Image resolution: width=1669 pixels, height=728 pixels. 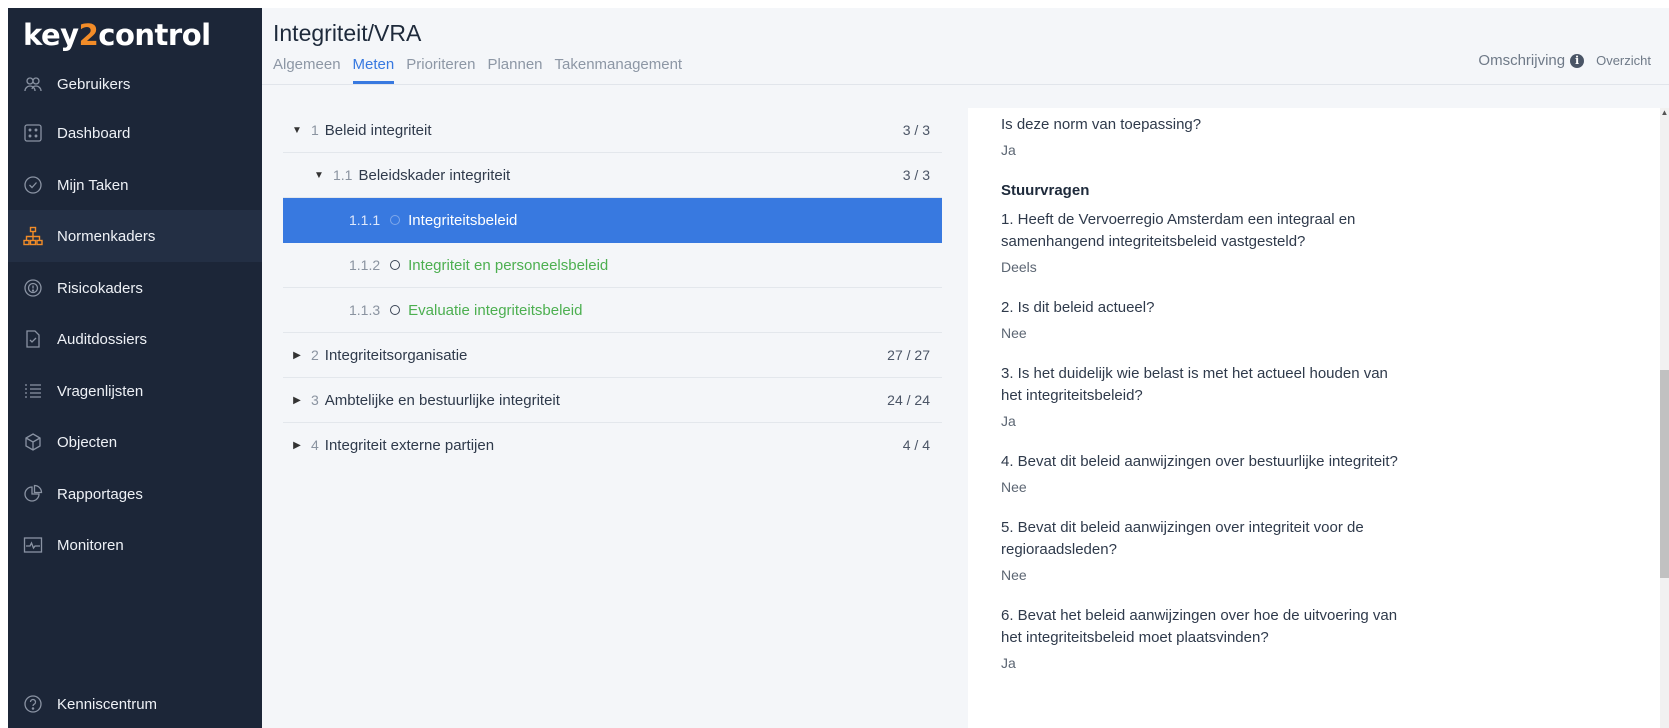 What do you see at coordinates (307, 70) in the screenshot?
I see `tab-algemeen: Algemeen` at bounding box center [307, 70].